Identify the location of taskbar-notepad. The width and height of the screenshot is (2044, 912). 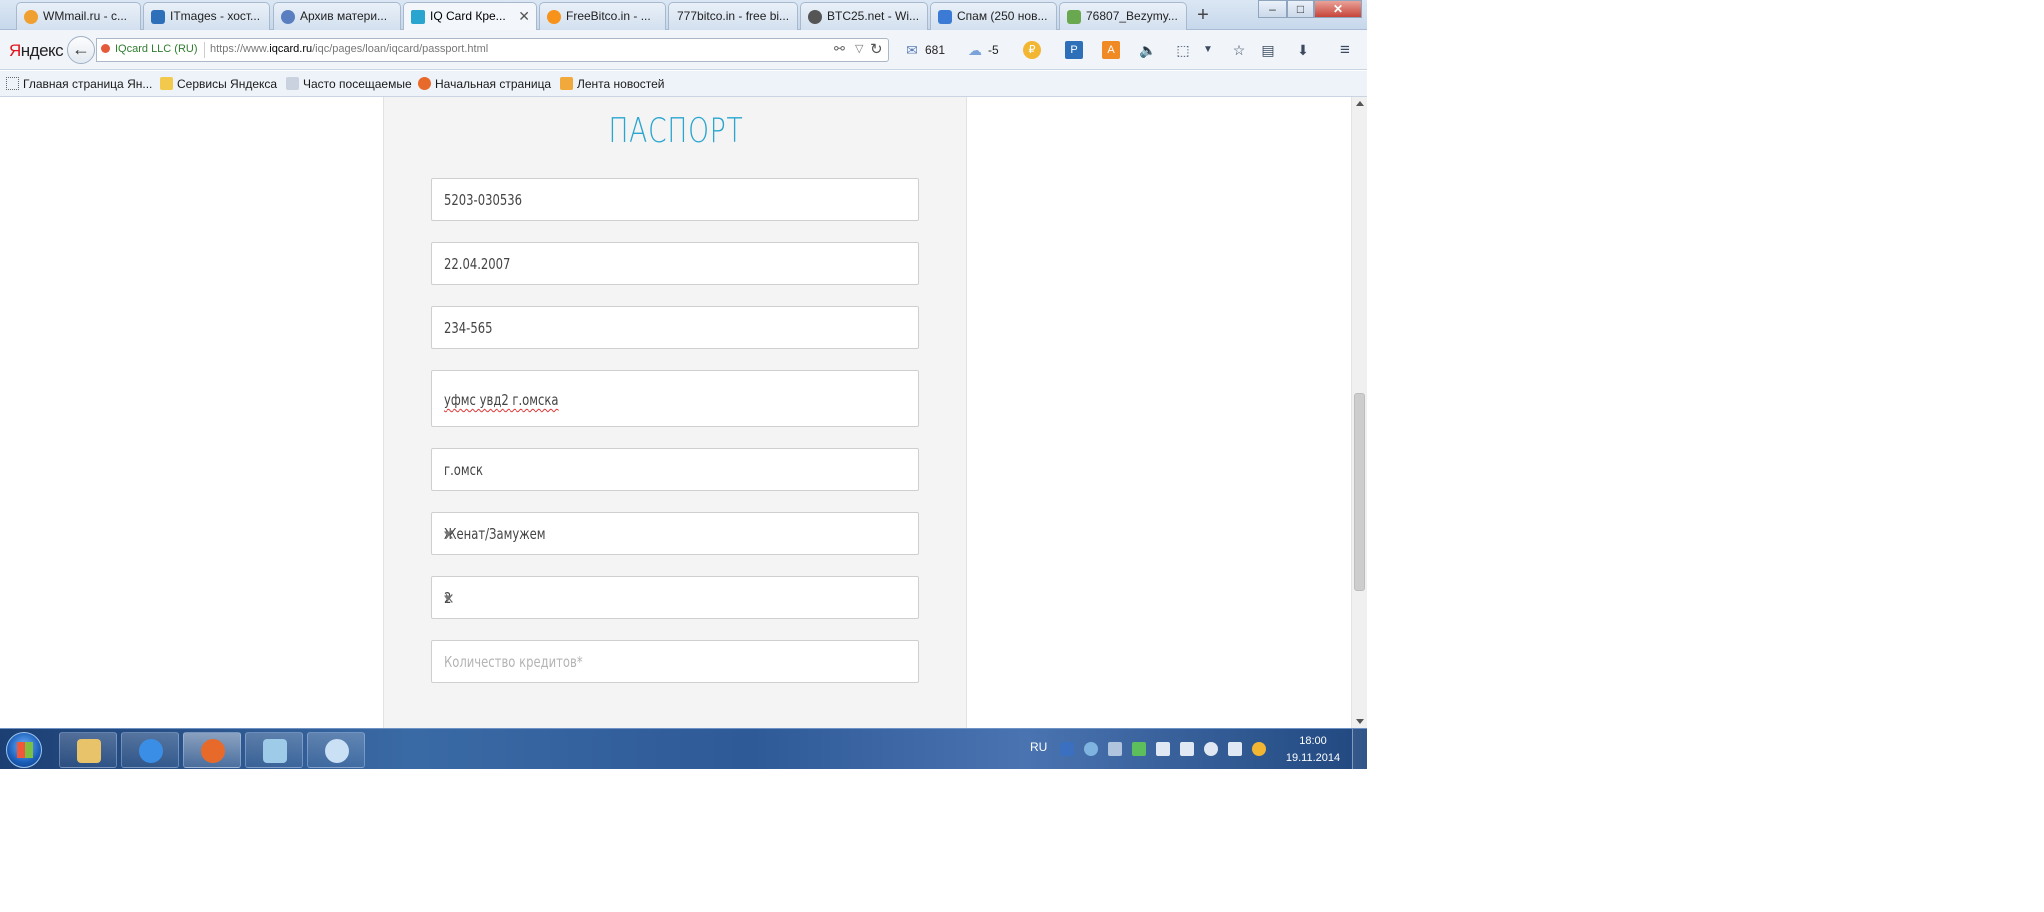
(274, 750).